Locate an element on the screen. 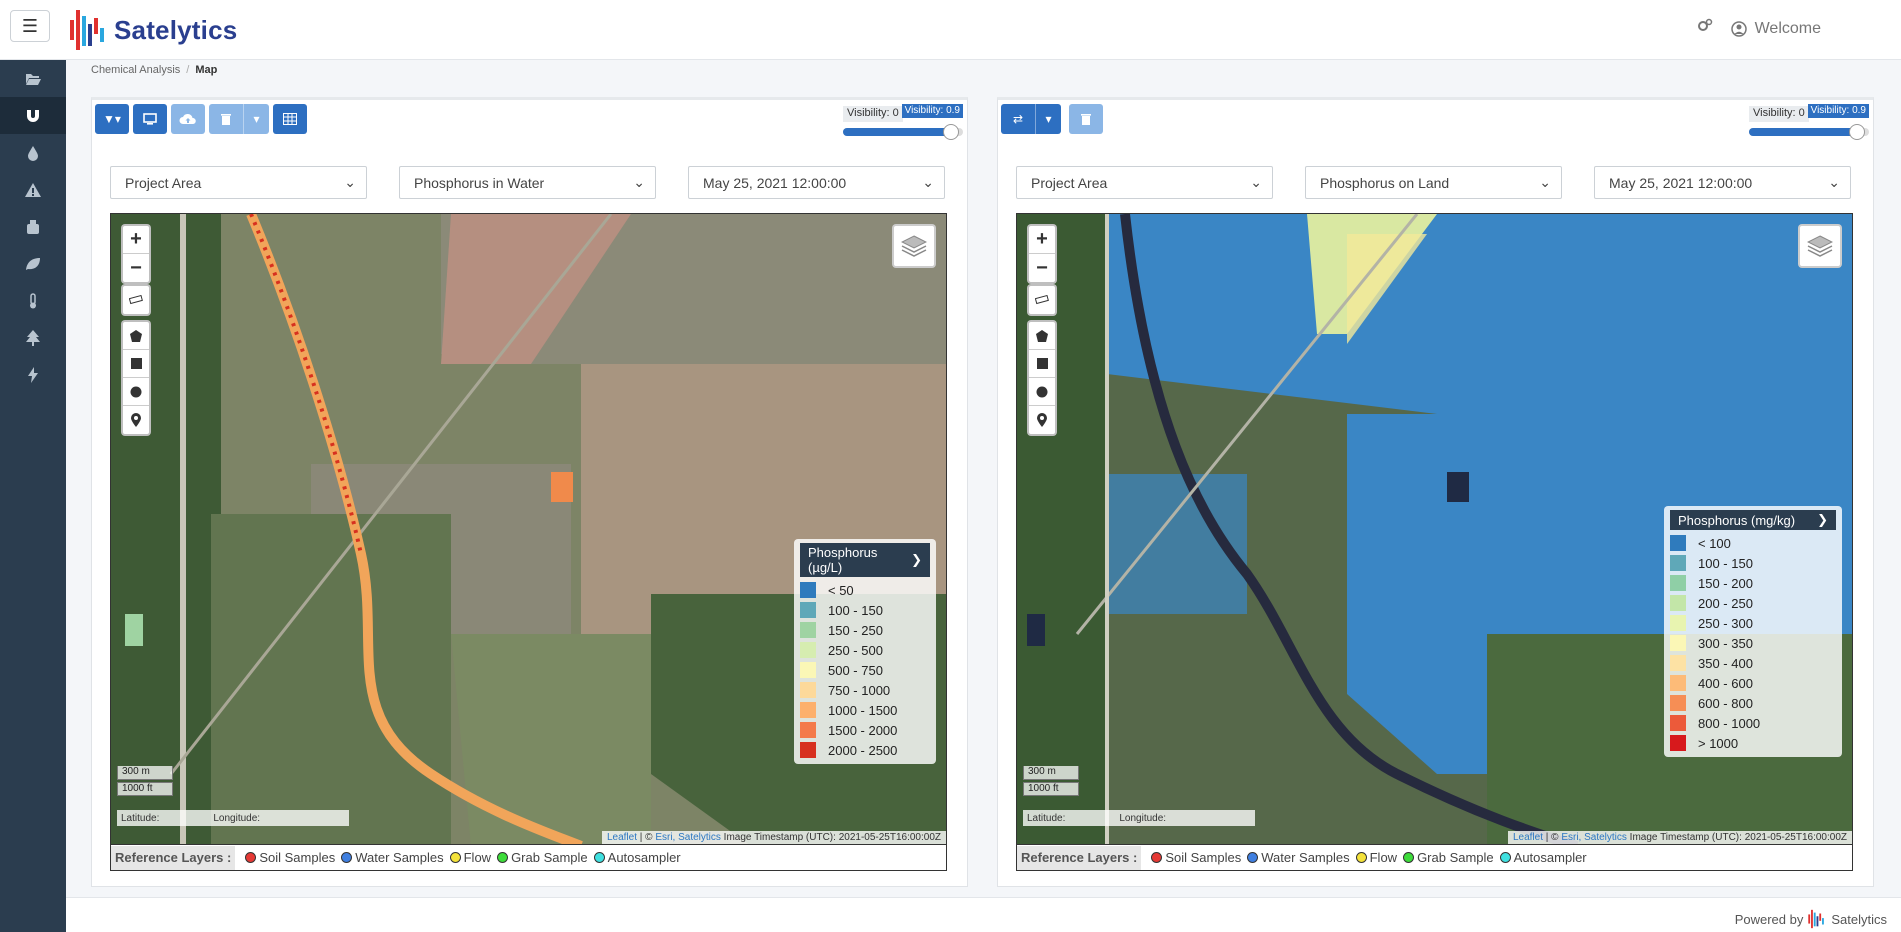 This screenshot has height=932, width=1901. swap-button: ⇄ is located at coordinates (1018, 119).